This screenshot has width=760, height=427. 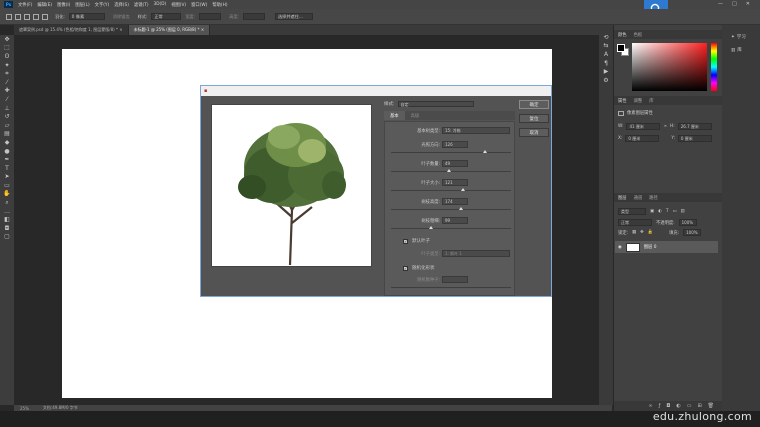 I want to click on menu-type: 文字(Y), so click(x=102, y=5).